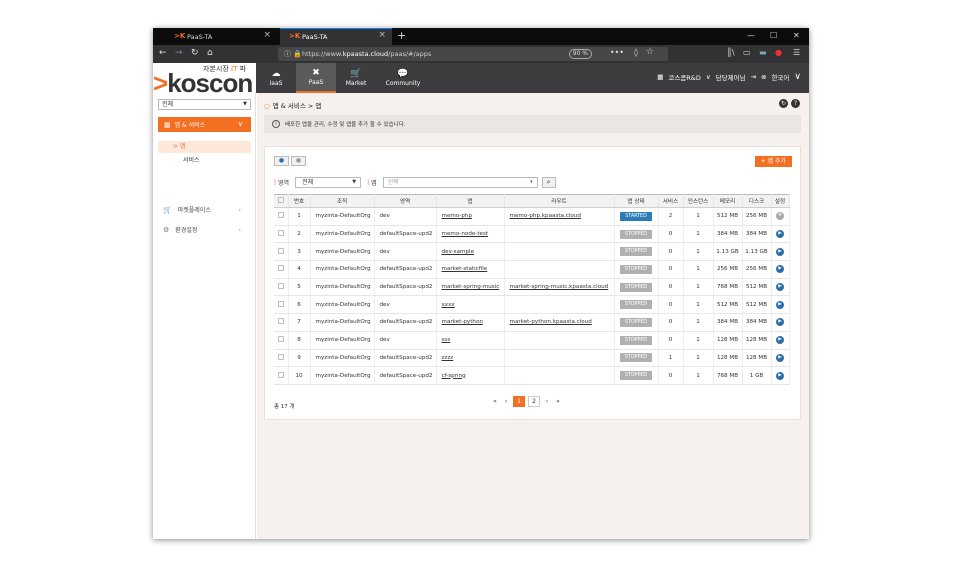  Describe the element at coordinates (356, 78) in the screenshot. I see `nav-market: 🛒 Market` at that location.